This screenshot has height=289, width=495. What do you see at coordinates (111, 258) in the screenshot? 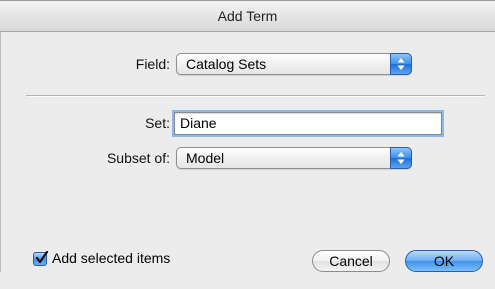
I see `add-selected-items-label: Add selected items` at bounding box center [111, 258].